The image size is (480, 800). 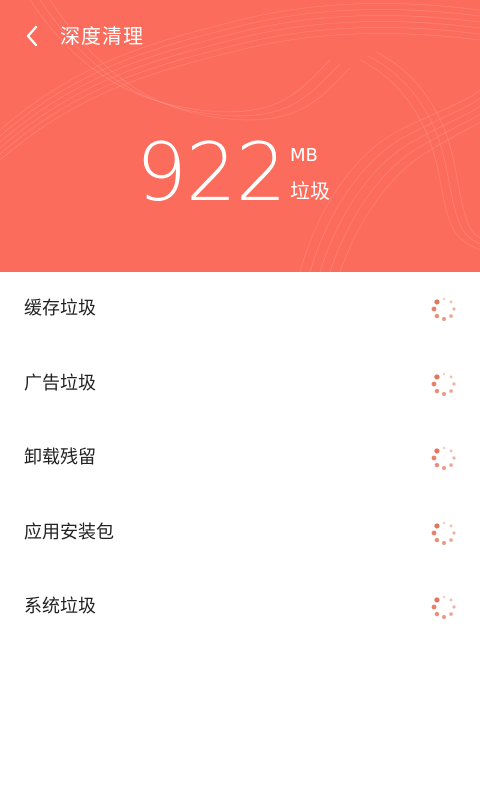 I want to click on scan-item-label: 广告垃圾, so click(x=60, y=383).